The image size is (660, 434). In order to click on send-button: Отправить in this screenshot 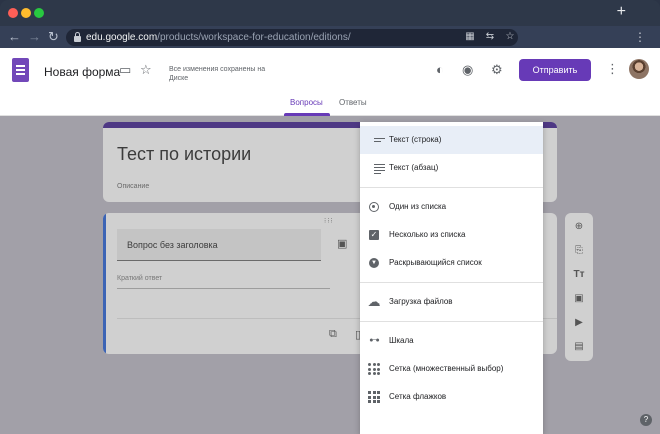, I will do `click(555, 70)`.